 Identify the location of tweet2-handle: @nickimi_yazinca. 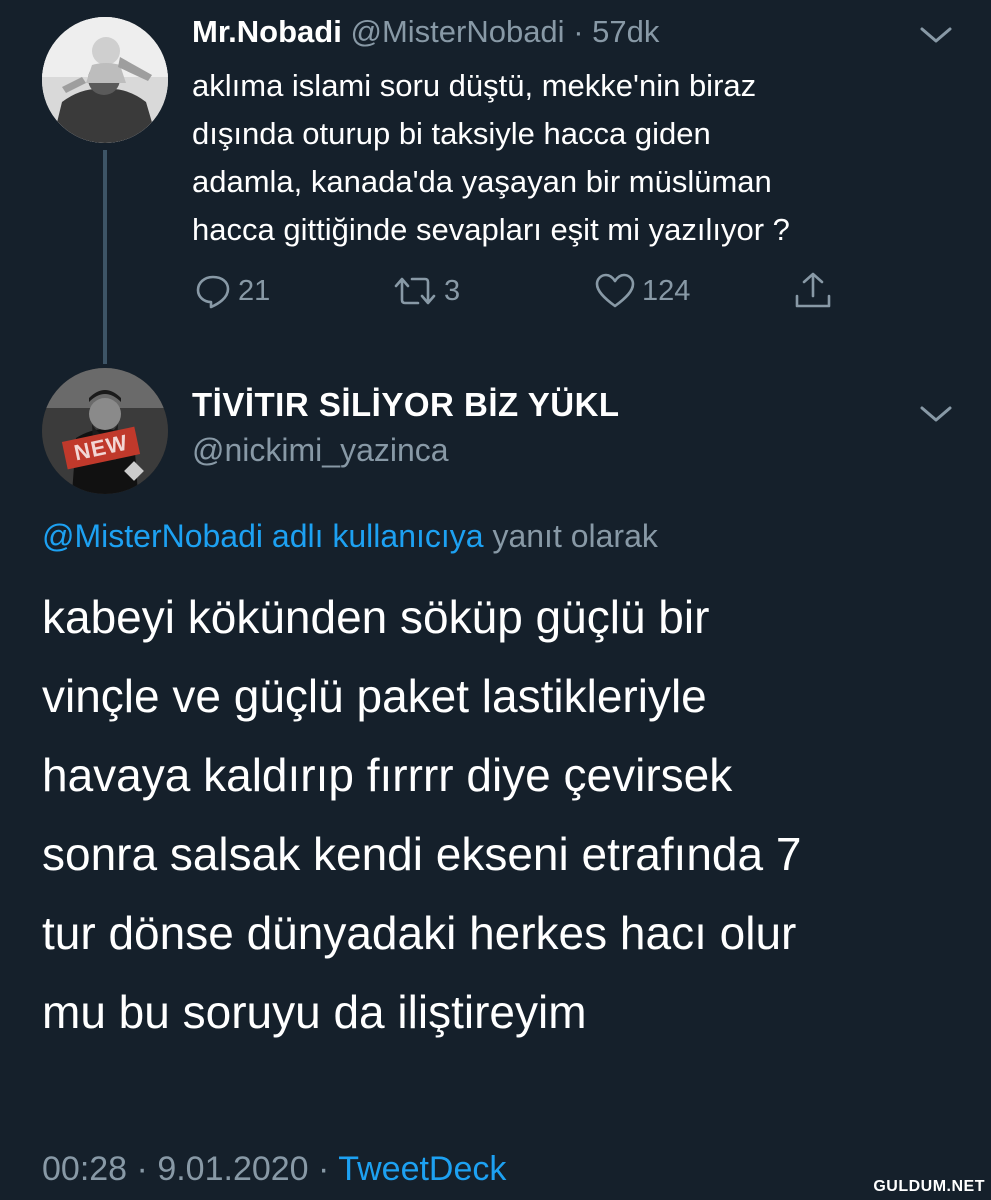
(320, 450).